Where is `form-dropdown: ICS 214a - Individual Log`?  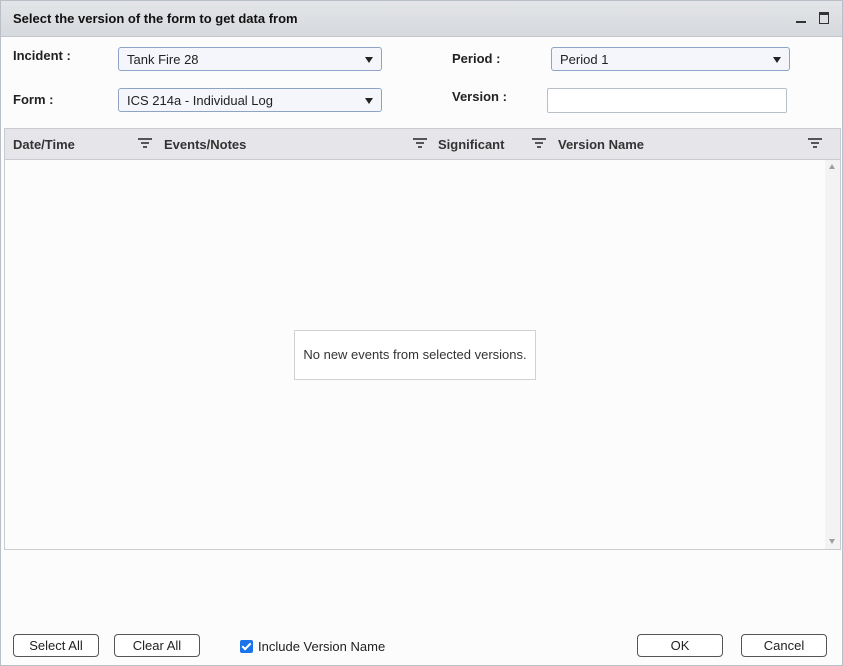
form-dropdown: ICS 214a - Individual Log is located at coordinates (250, 100).